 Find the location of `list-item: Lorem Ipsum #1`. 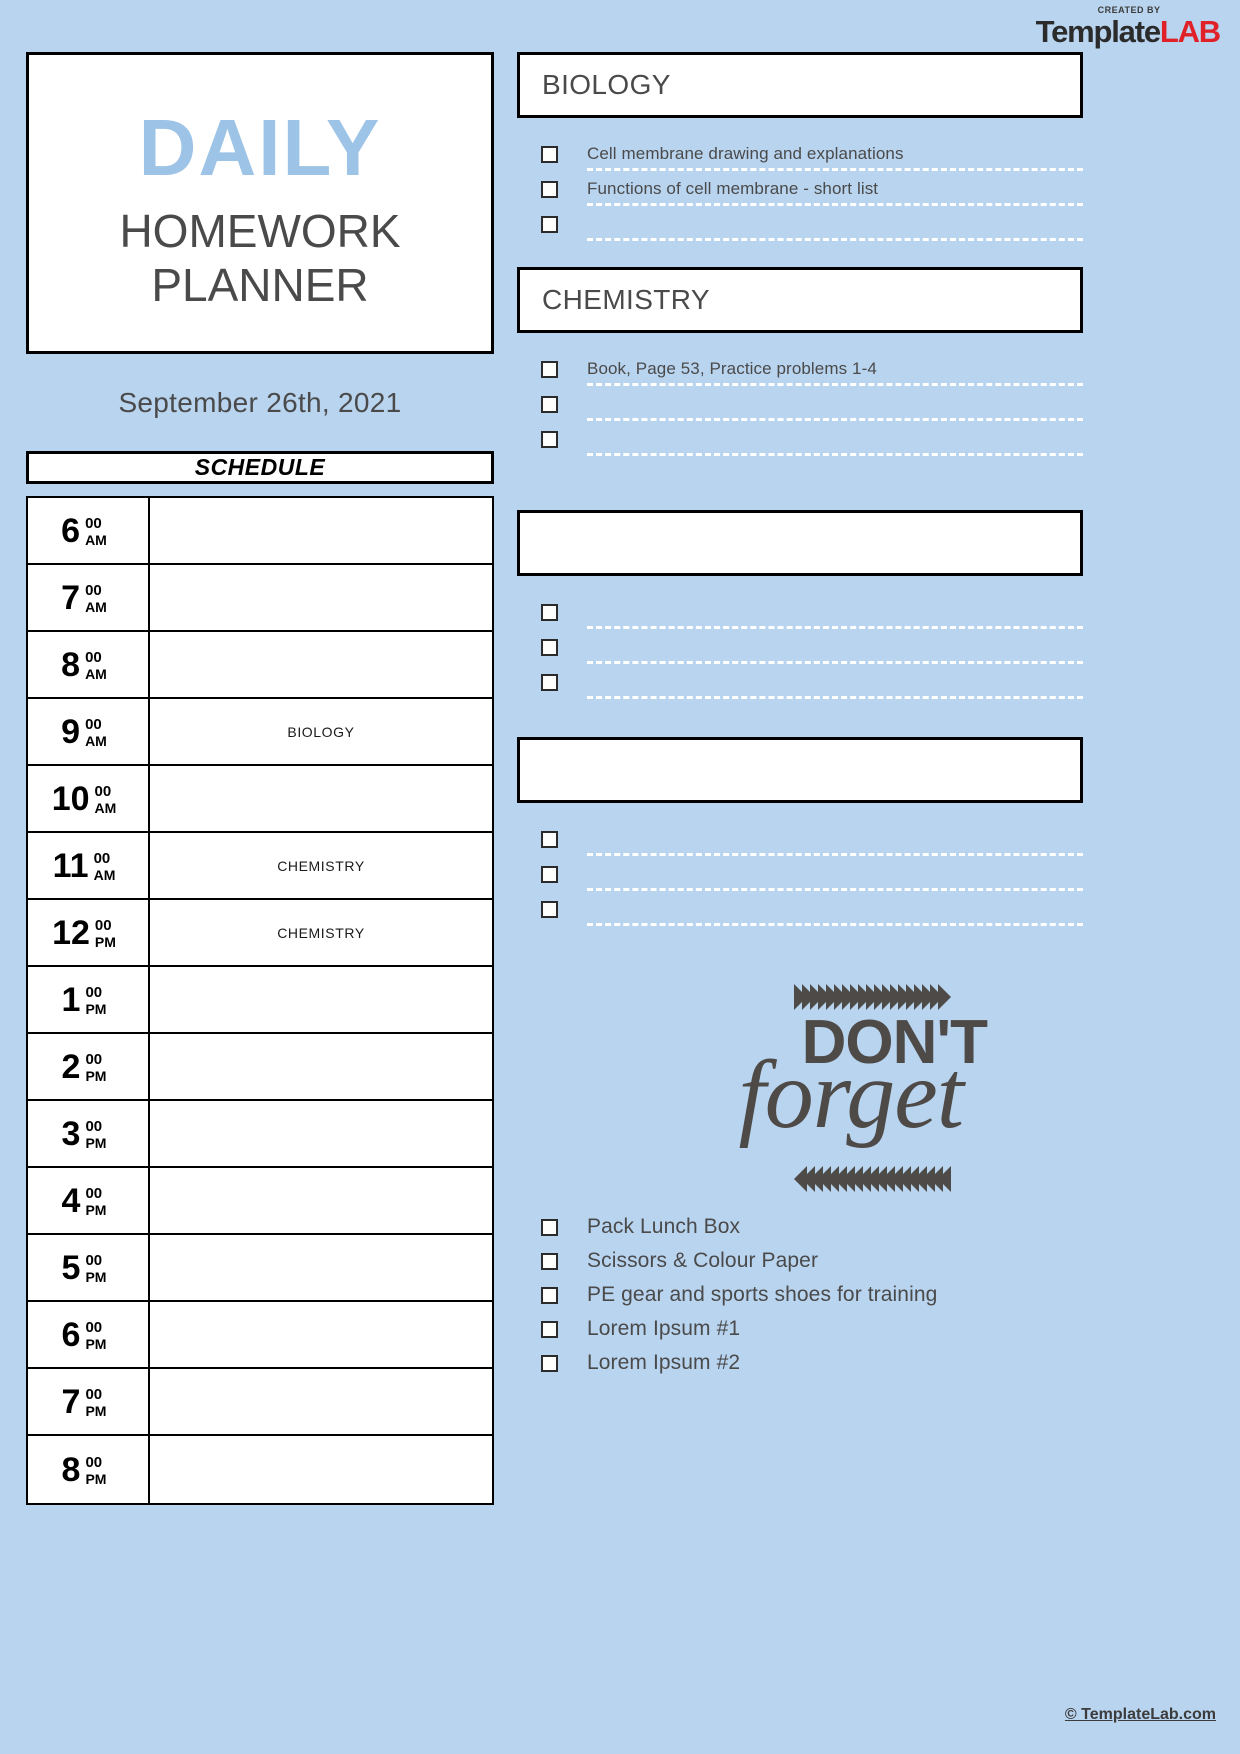

list-item: Lorem Ipsum #1 is located at coordinates (800, 1329).